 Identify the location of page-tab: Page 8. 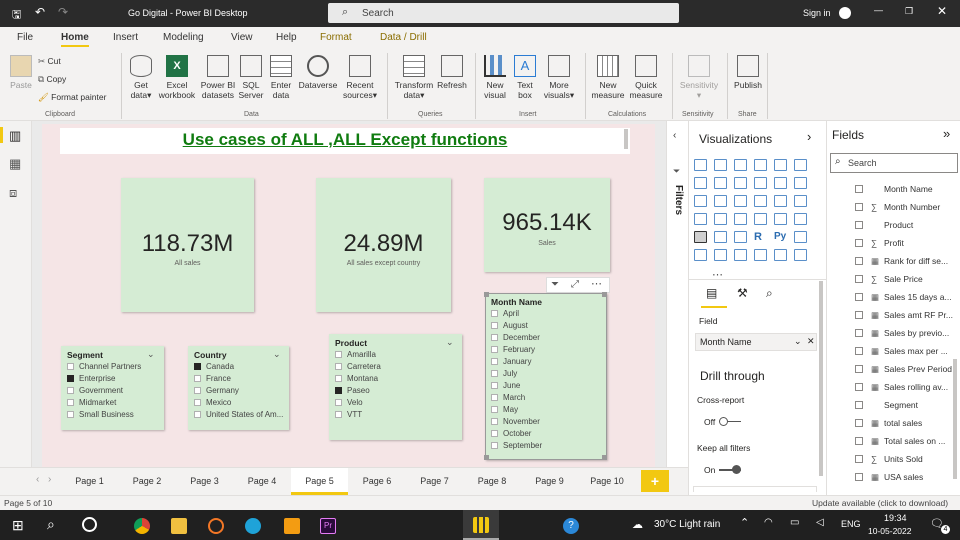
(492, 481).